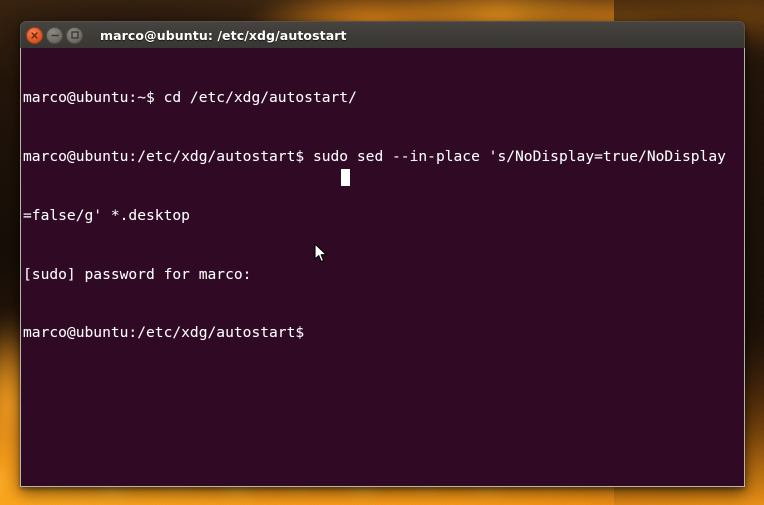 This screenshot has height=505, width=764. I want to click on minimize-button, so click(54, 35).